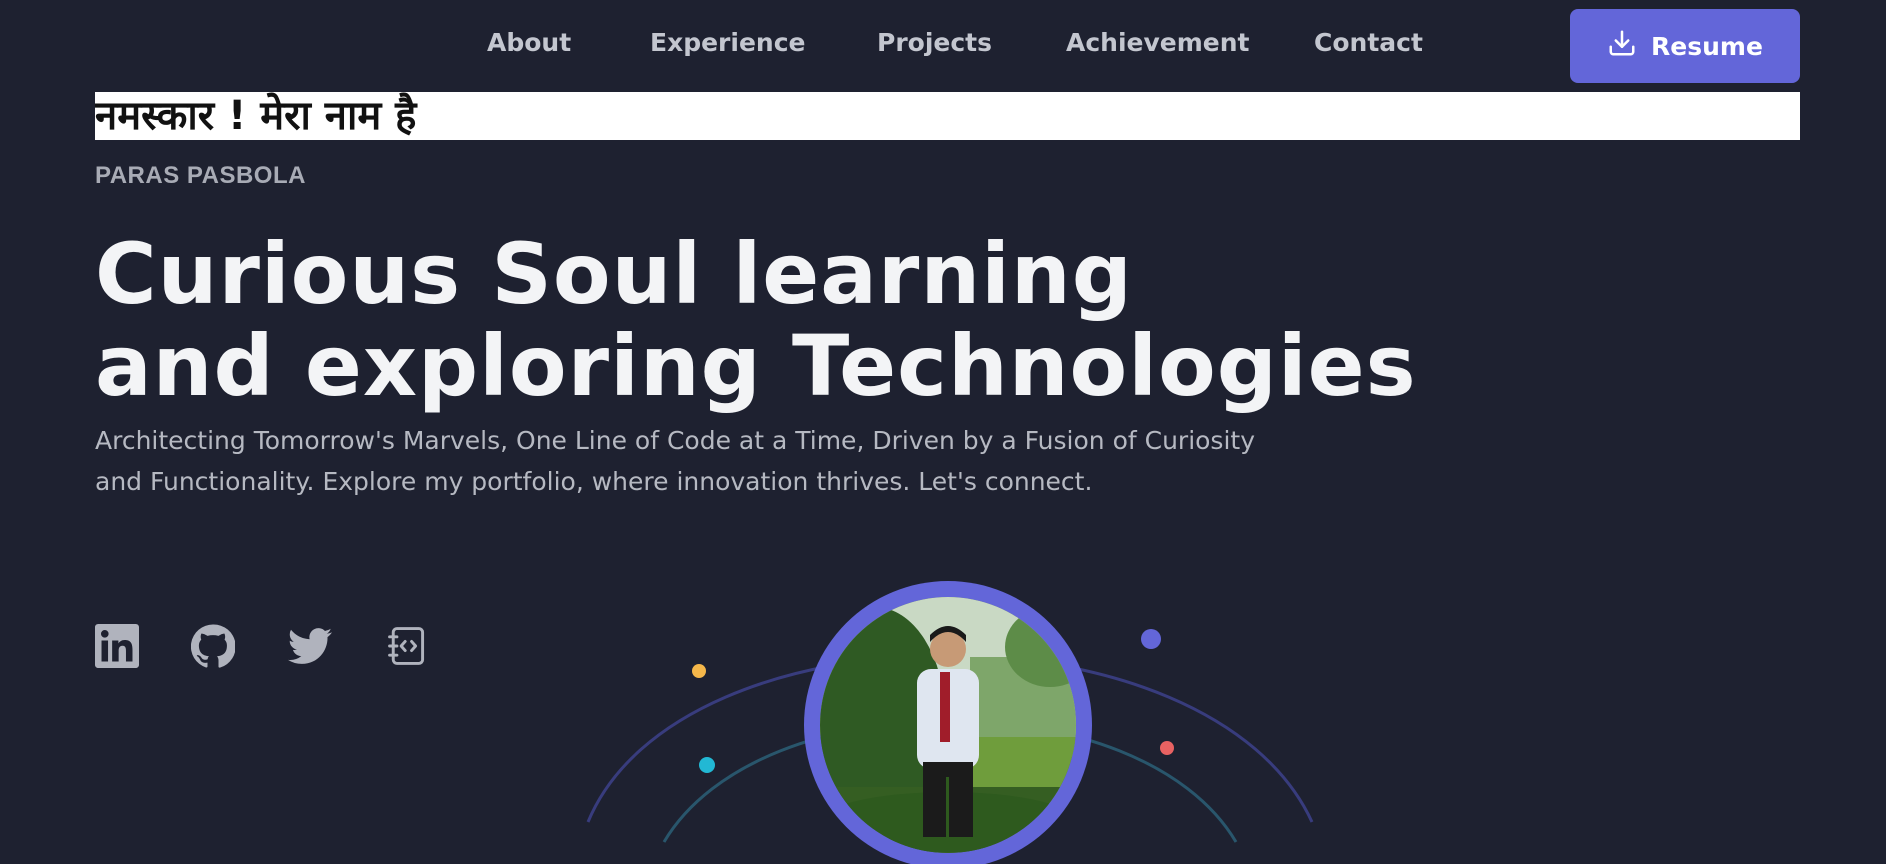 Image resolution: width=1886 pixels, height=864 pixels. What do you see at coordinates (117, 646) in the screenshot?
I see `linkedin-icon` at bounding box center [117, 646].